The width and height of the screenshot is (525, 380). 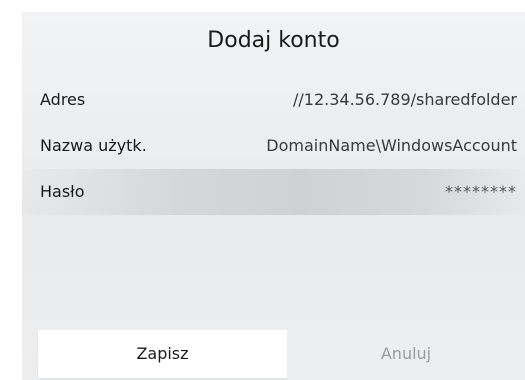 What do you see at coordinates (63, 99) in the screenshot?
I see `address-label: Adres` at bounding box center [63, 99].